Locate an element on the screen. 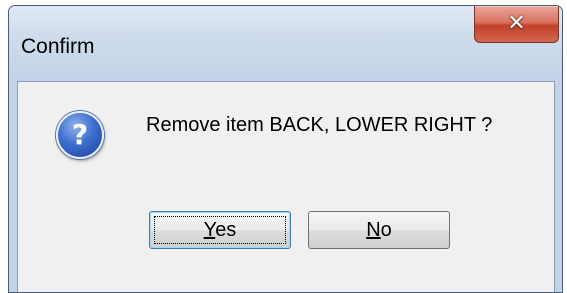 The image size is (567, 293). close-button: ✕ is located at coordinates (516, 24).